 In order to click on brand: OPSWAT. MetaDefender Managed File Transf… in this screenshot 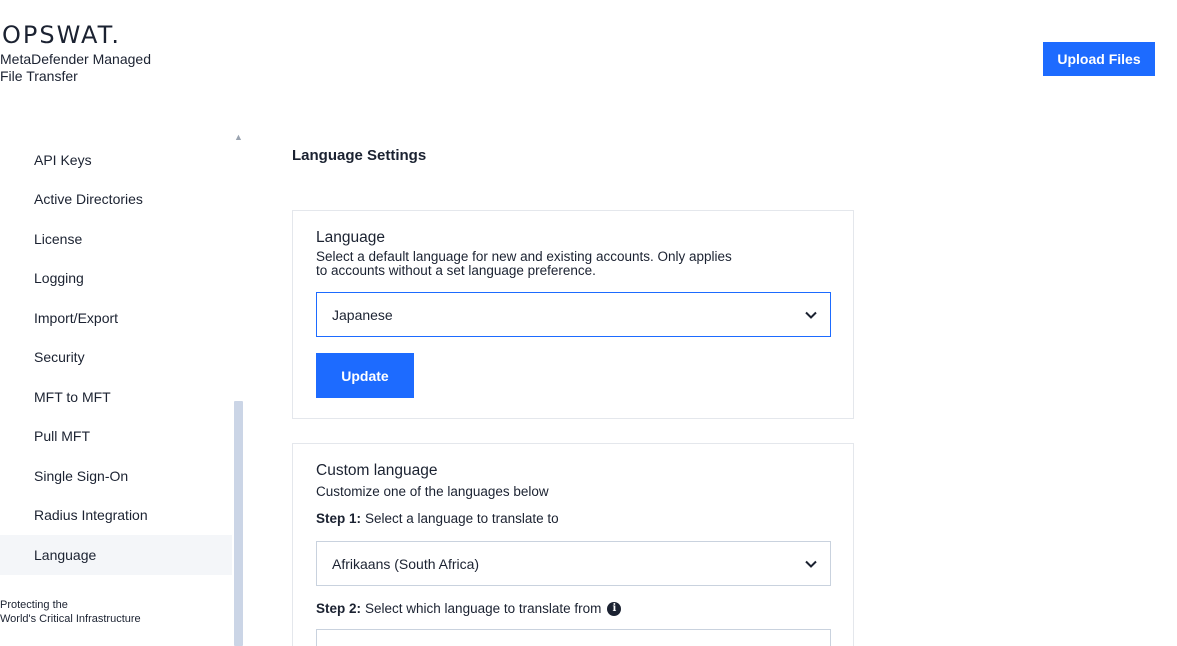, I will do `click(100, 53)`.